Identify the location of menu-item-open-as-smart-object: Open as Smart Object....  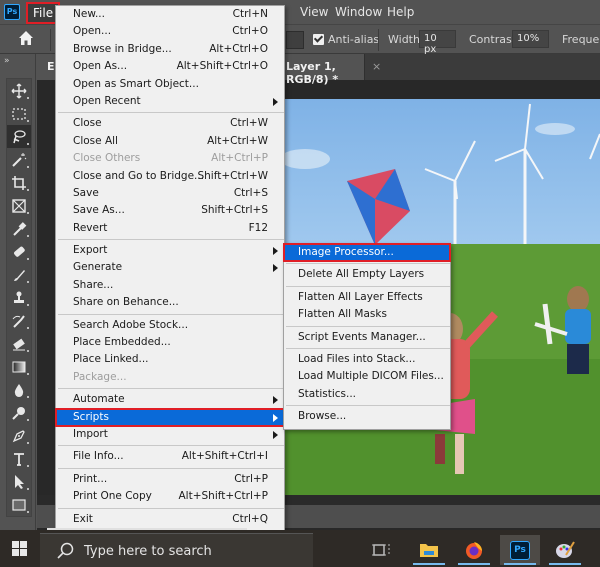
(170, 84).